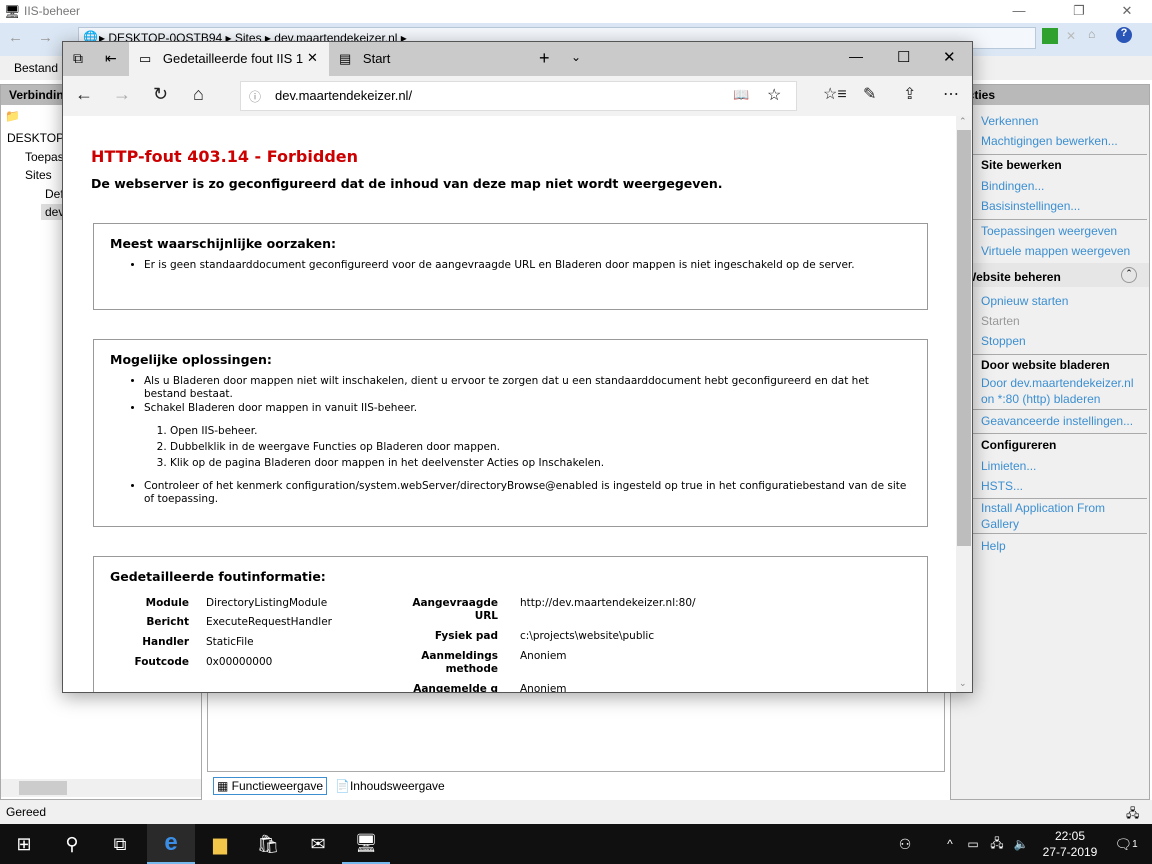 The image size is (1152, 864). Describe the element at coordinates (376, 58) in the screenshot. I see `tab-label: Start` at that location.